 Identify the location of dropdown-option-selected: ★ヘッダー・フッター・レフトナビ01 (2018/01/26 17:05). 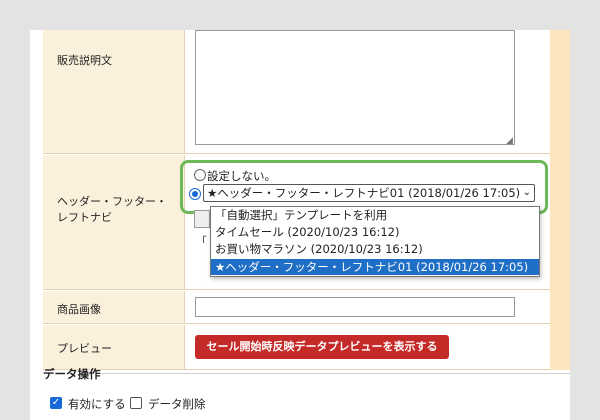
(375, 267).